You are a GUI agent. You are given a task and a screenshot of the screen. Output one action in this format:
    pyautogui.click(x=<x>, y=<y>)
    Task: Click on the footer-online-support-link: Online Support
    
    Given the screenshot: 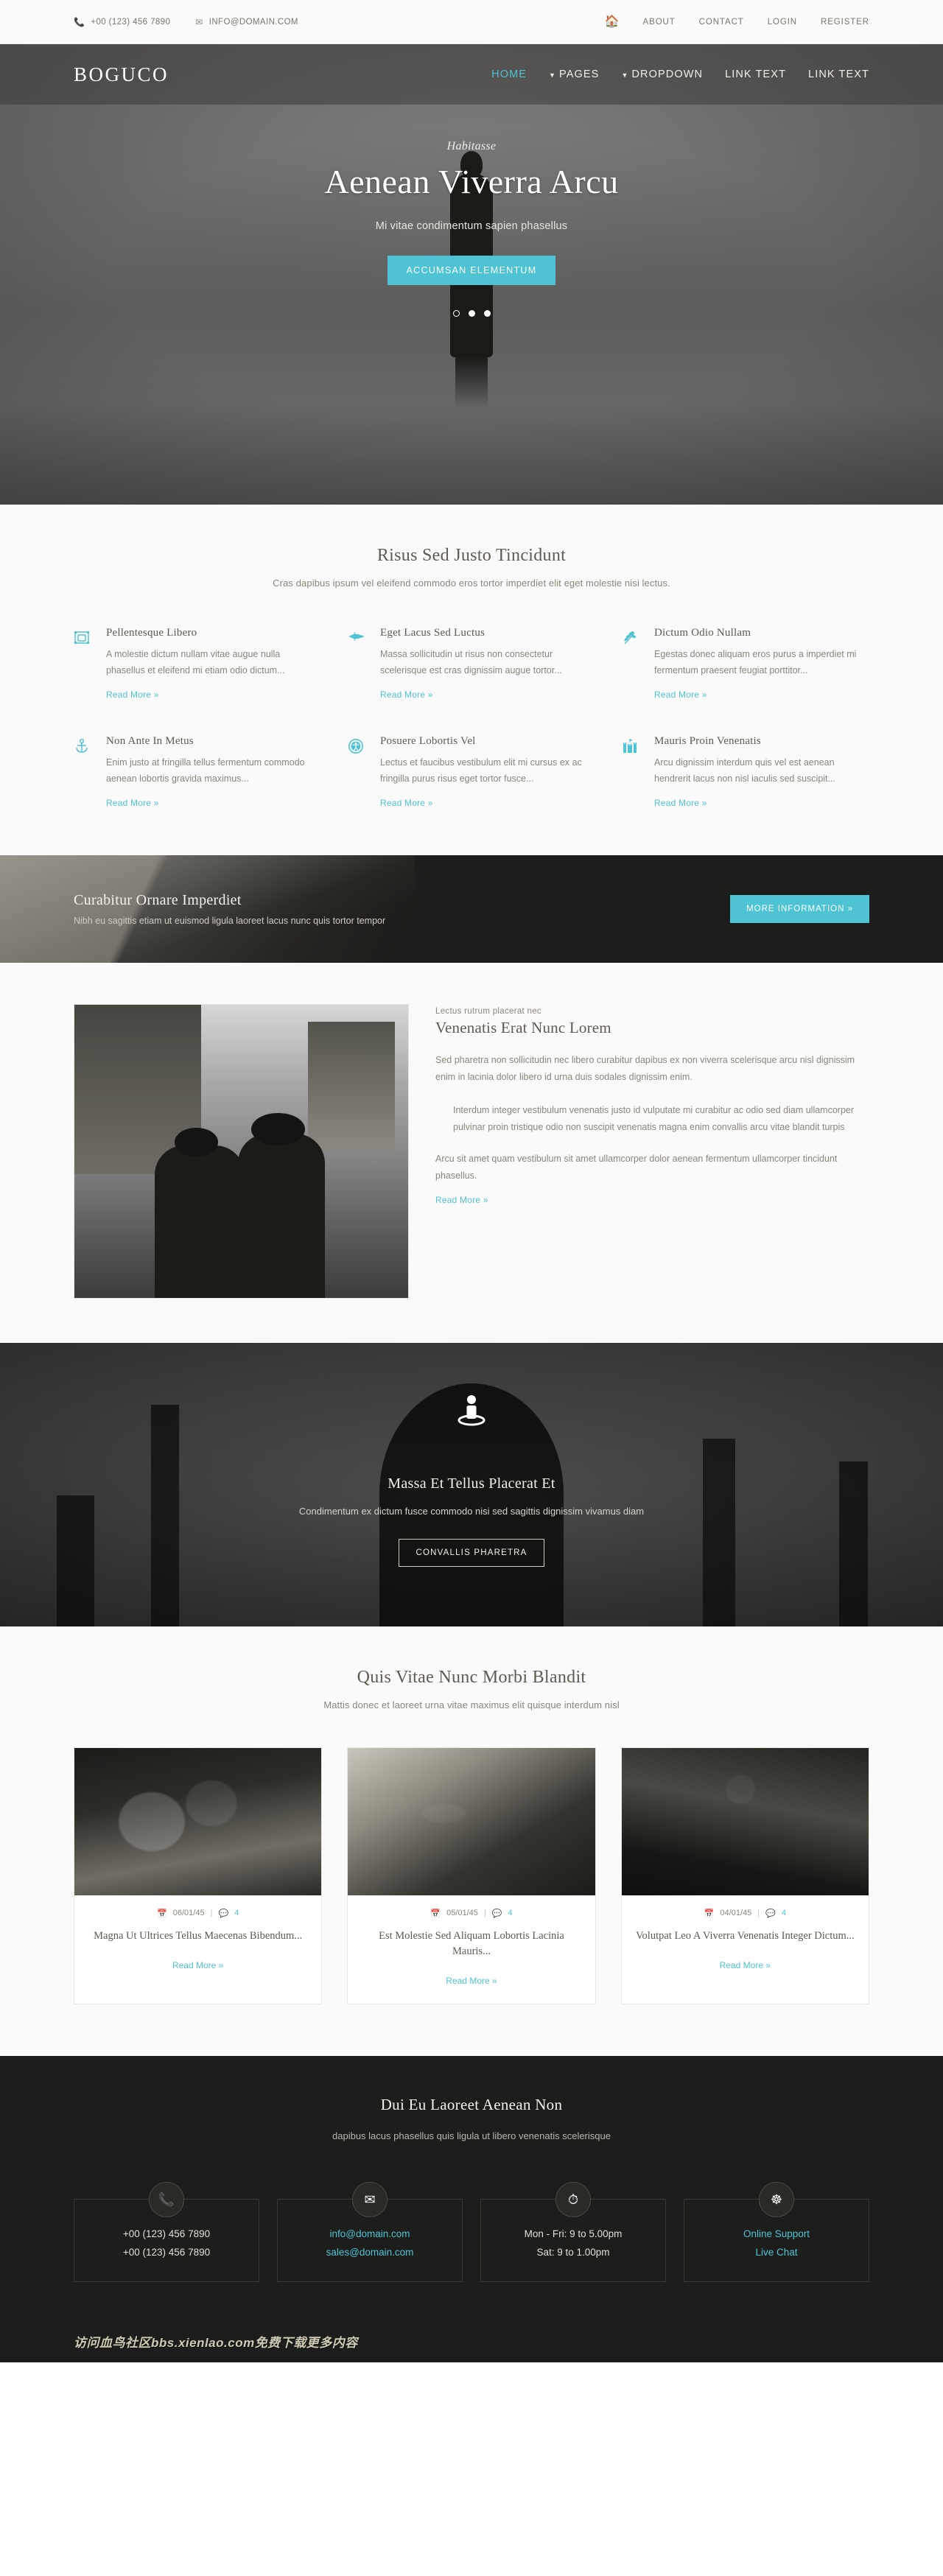 What is the action you would take?
    pyautogui.click(x=777, y=2234)
    